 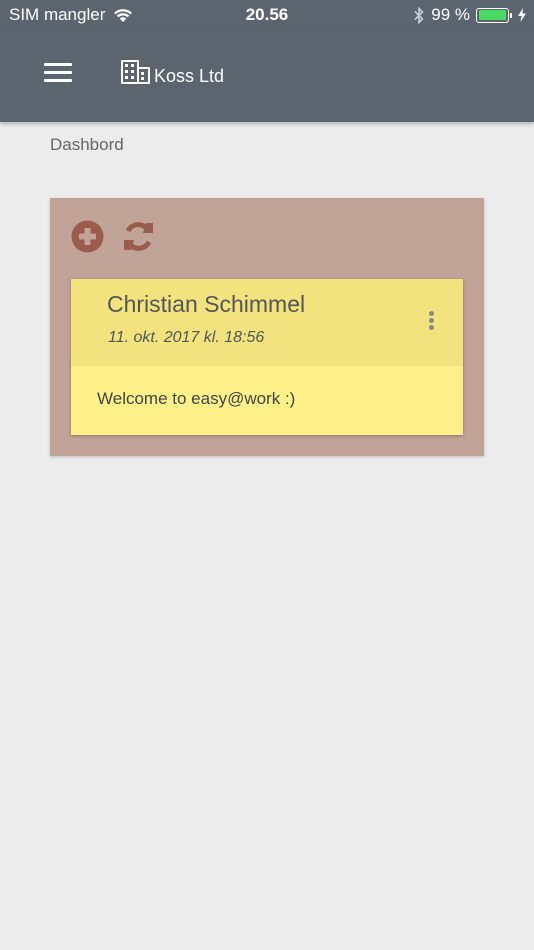 I want to click on breadcrumb: Dashbord, so click(x=87, y=144).